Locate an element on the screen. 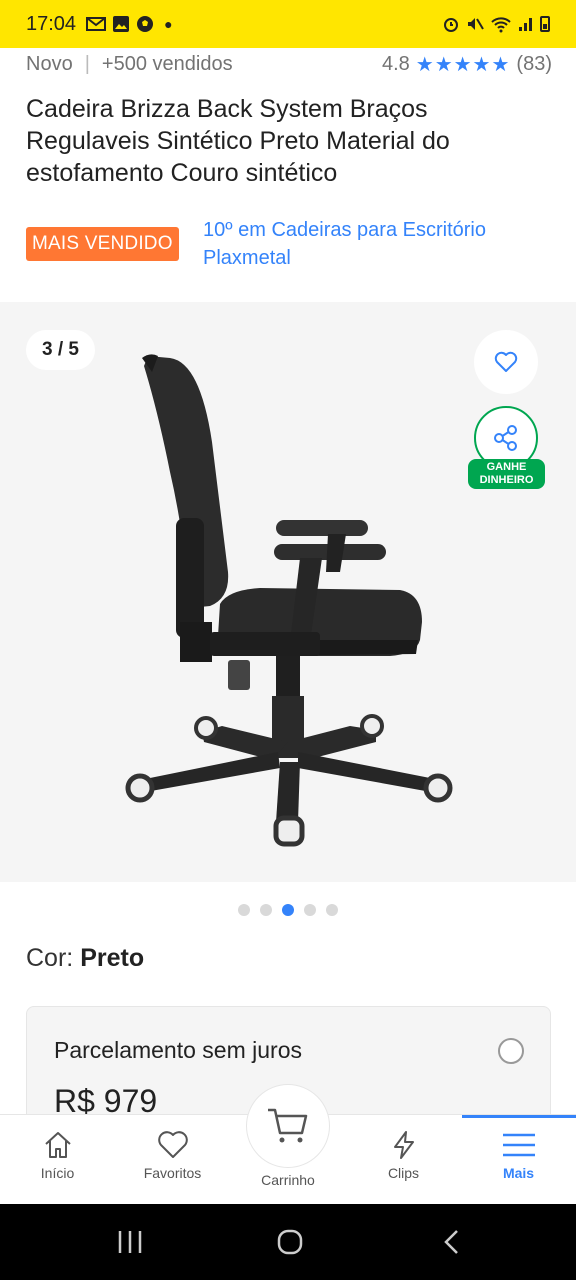 The image size is (576, 1280). share-label-line1: GANHE is located at coordinates (506, 467).